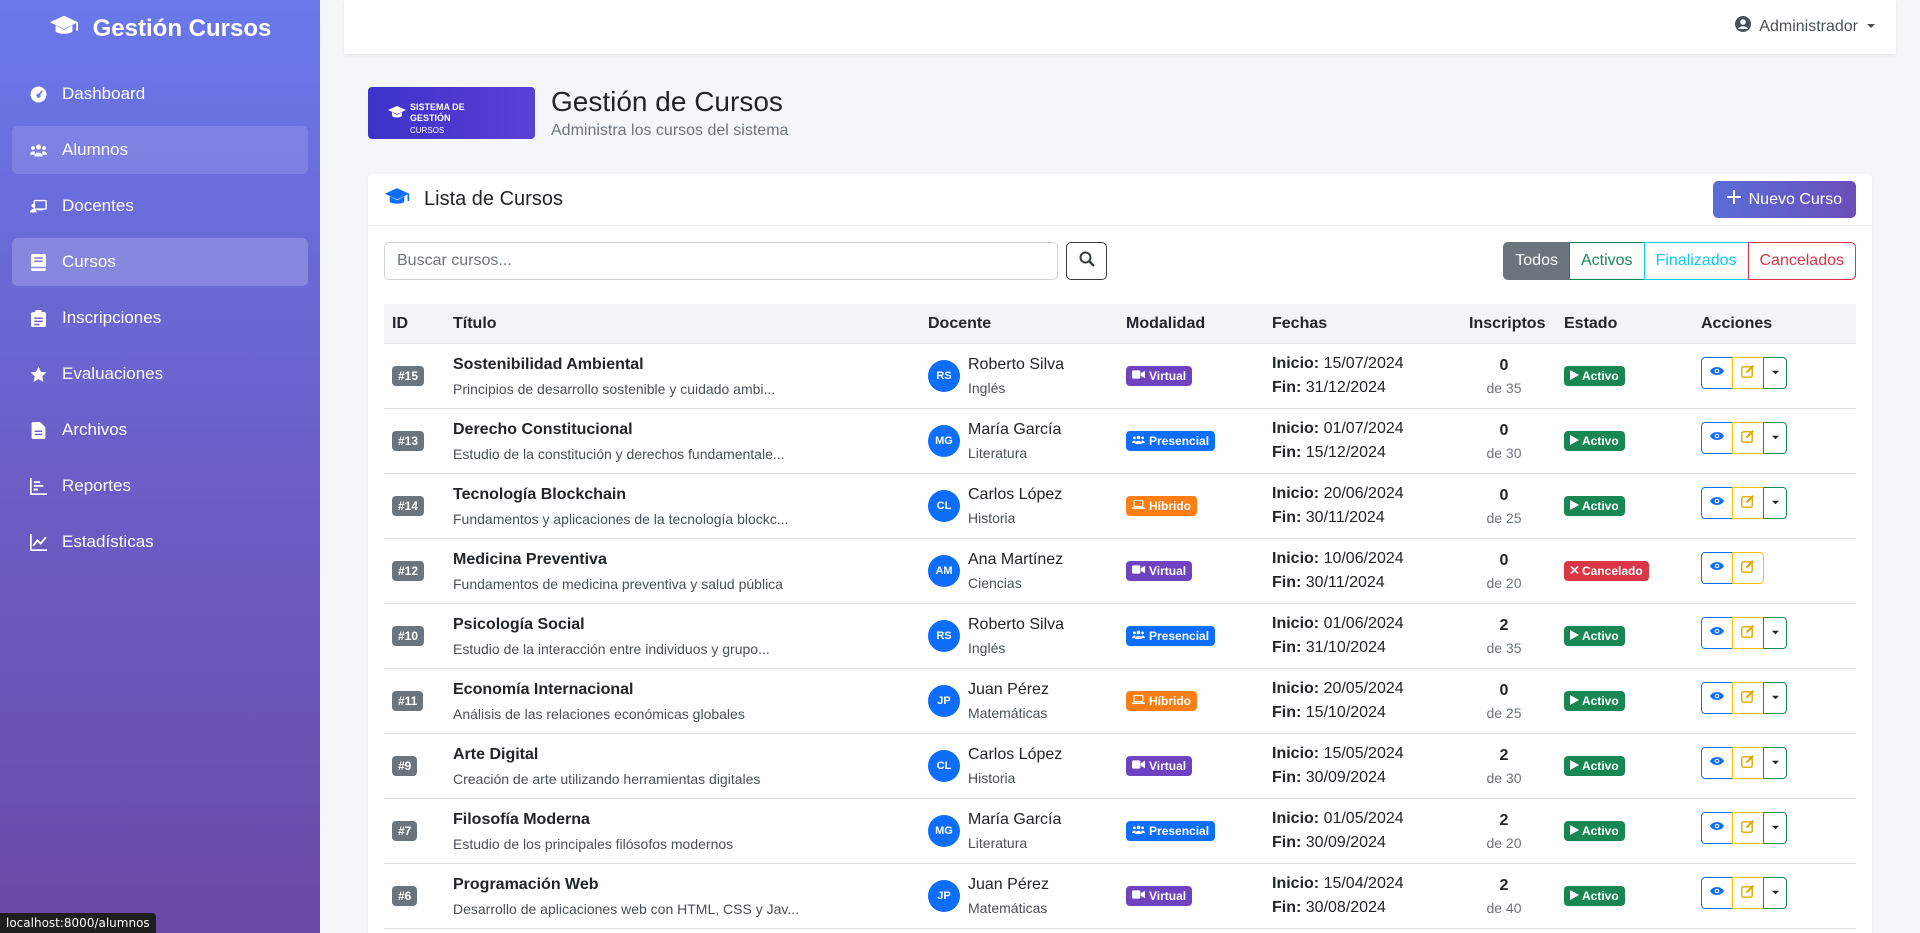 This screenshot has width=1920, height=933. What do you see at coordinates (160, 29) in the screenshot?
I see `brand: Gestión Cursos` at bounding box center [160, 29].